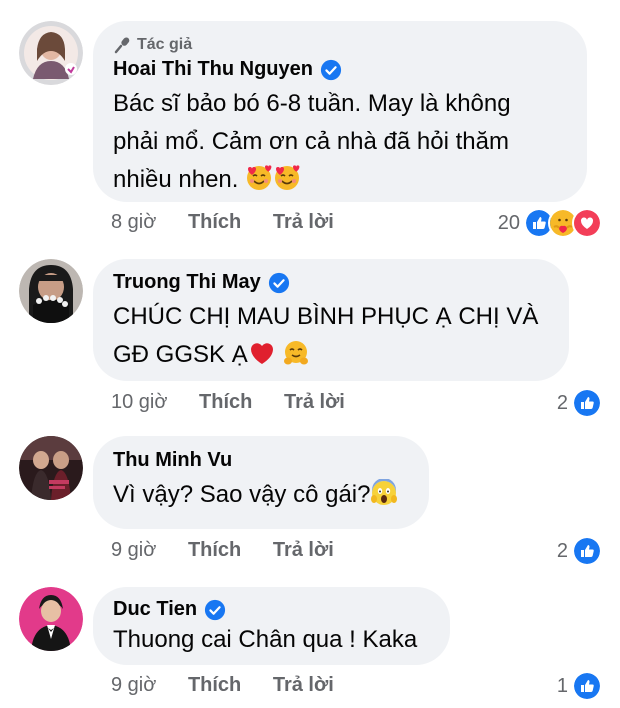 The image size is (620, 708). I want to click on comment-text-line: GĐ GGSK Ạ, so click(180, 354).